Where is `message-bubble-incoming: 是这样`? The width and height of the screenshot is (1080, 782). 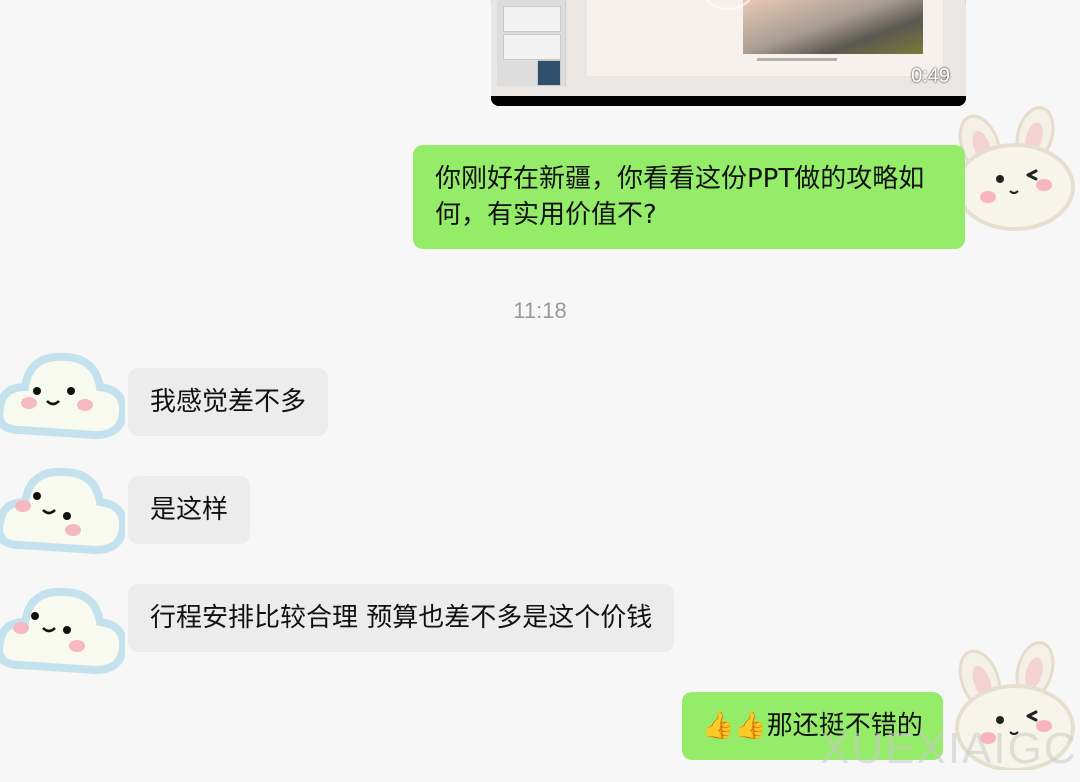 message-bubble-incoming: 是这样 is located at coordinates (189, 510).